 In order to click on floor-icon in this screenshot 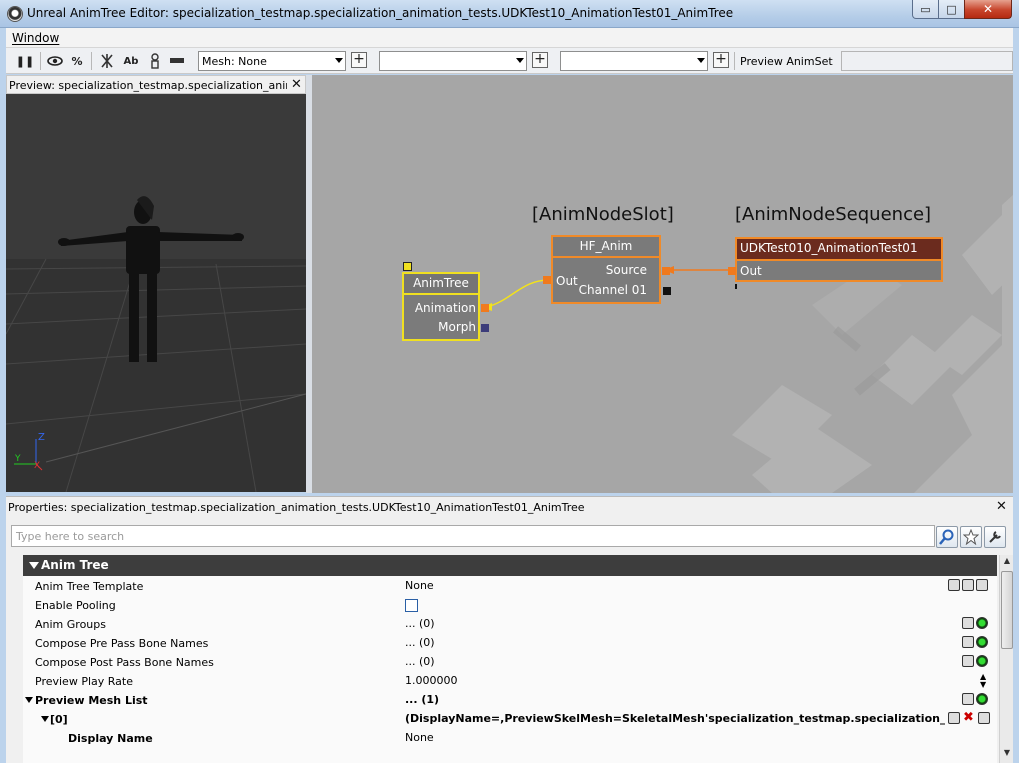, I will do `click(177, 60)`.